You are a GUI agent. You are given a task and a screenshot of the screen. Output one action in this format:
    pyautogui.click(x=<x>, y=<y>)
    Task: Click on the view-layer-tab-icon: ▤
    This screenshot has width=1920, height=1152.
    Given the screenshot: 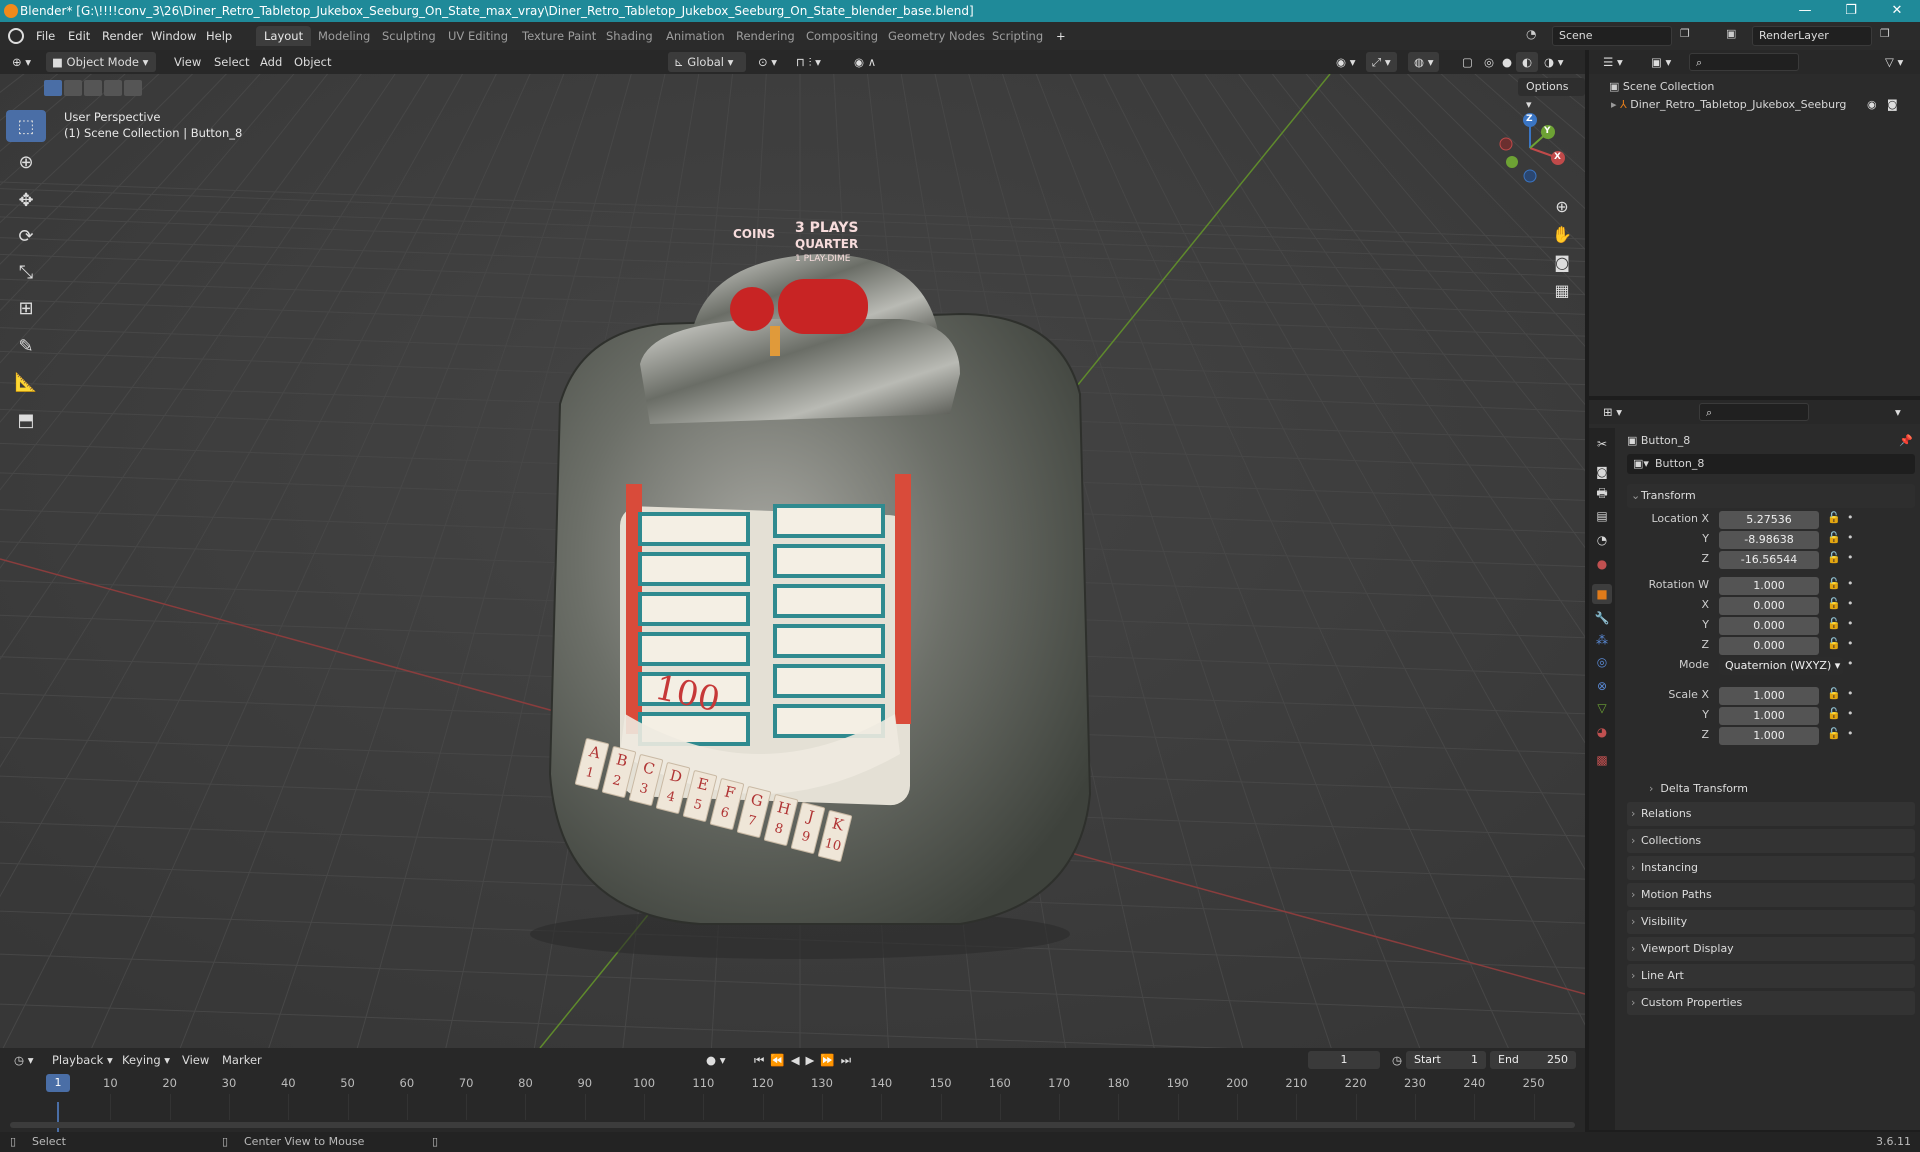 What is the action you would take?
    pyautogui.click(x=1602, y=516)
    